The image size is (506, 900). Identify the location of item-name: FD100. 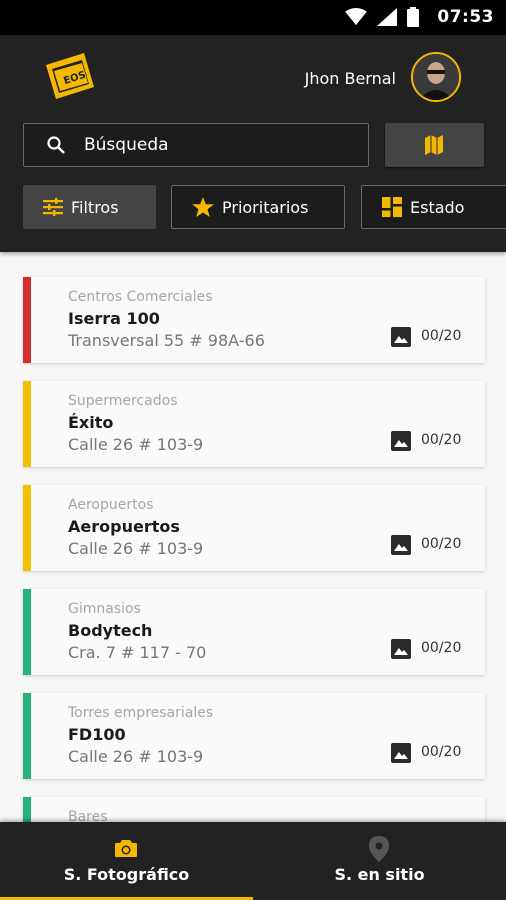
(97, 734).